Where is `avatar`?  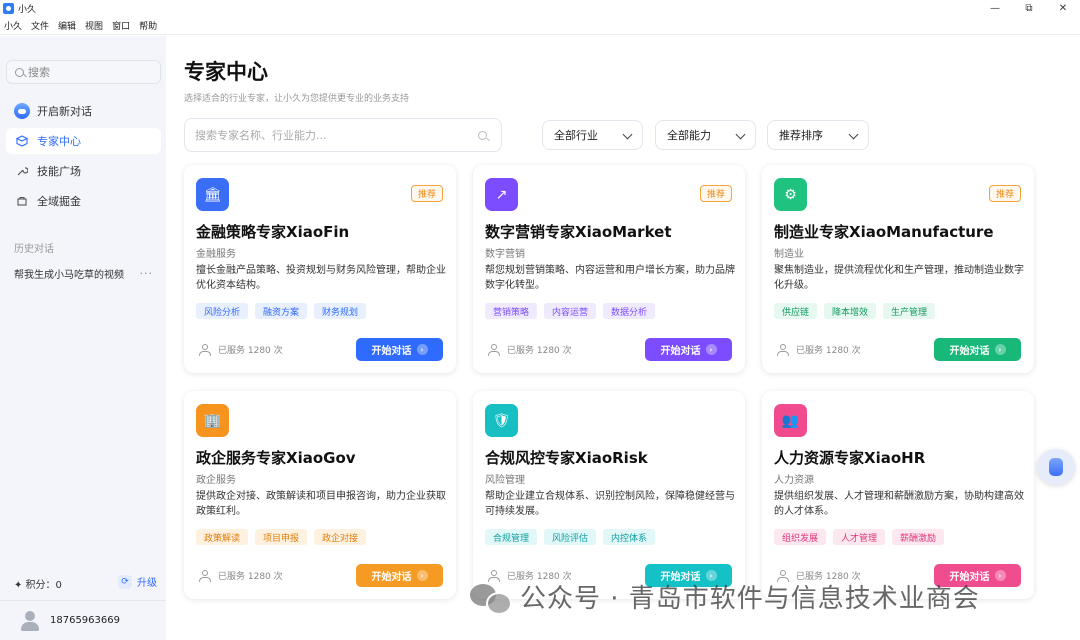 avatar is located at coordinates (30, 620).